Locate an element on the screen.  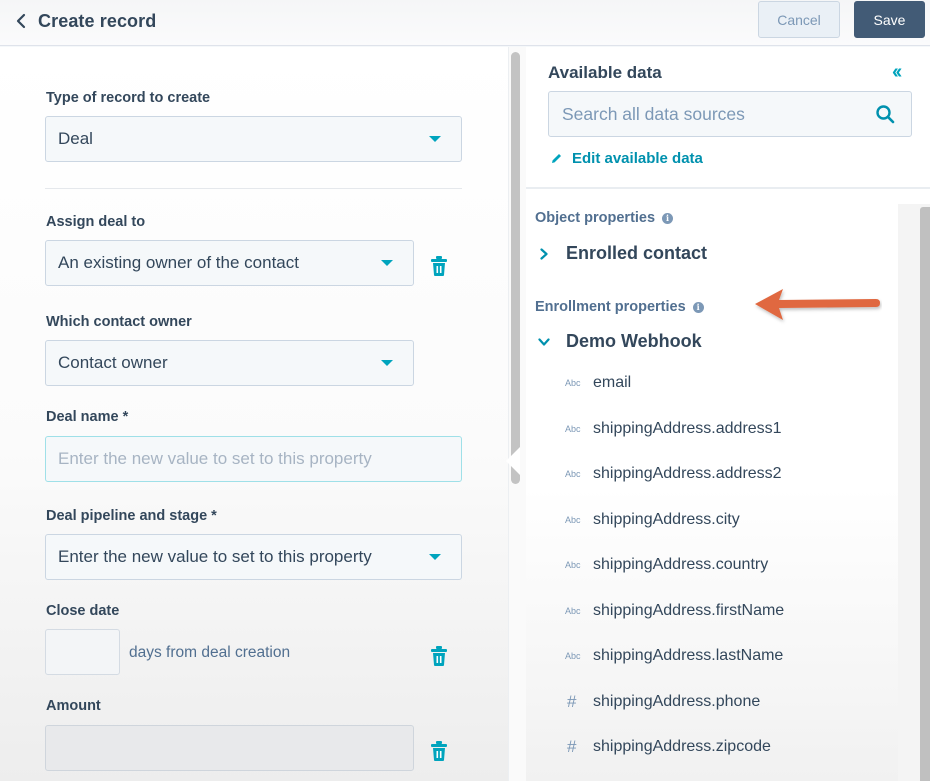
property-name: shippingAddress.country is located at coordinates (681, 564).